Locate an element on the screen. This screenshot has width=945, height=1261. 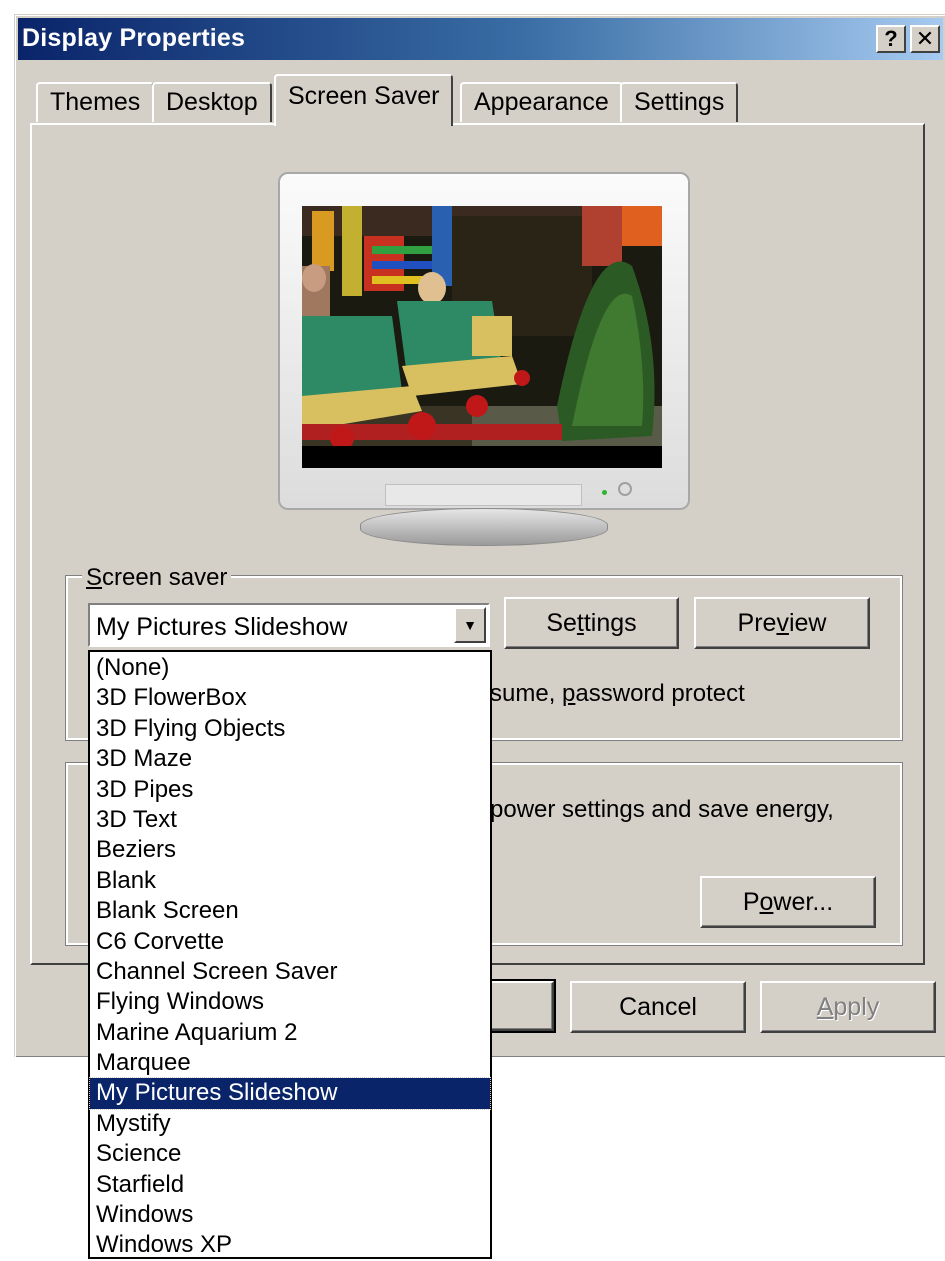
dropdown-option: Channel Screen Saver is located at coordinates (290, 972).